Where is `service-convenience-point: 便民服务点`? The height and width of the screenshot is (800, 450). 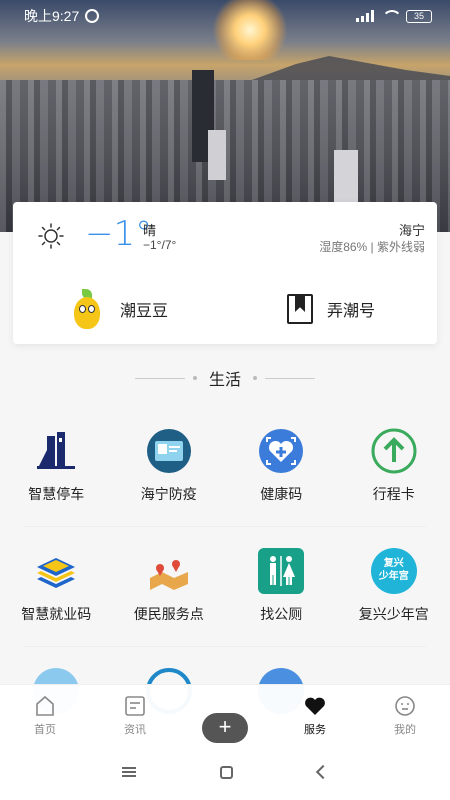
service-convenience-point: 便民服务点 is located at coordinates (169, 586).